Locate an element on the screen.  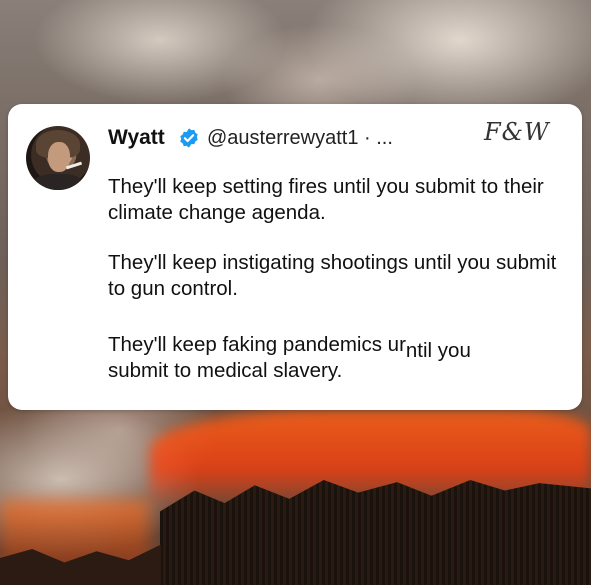
author-name: Wyatt is located at coordinates (136, 138).